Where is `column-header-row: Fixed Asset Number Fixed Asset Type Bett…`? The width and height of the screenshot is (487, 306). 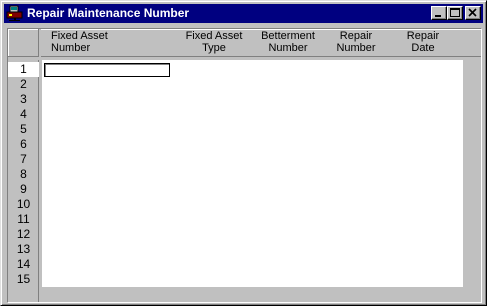
column-header-row: Fixed Asset Number Fixed Asset Type Bett… is located at coordinates (261, 43).